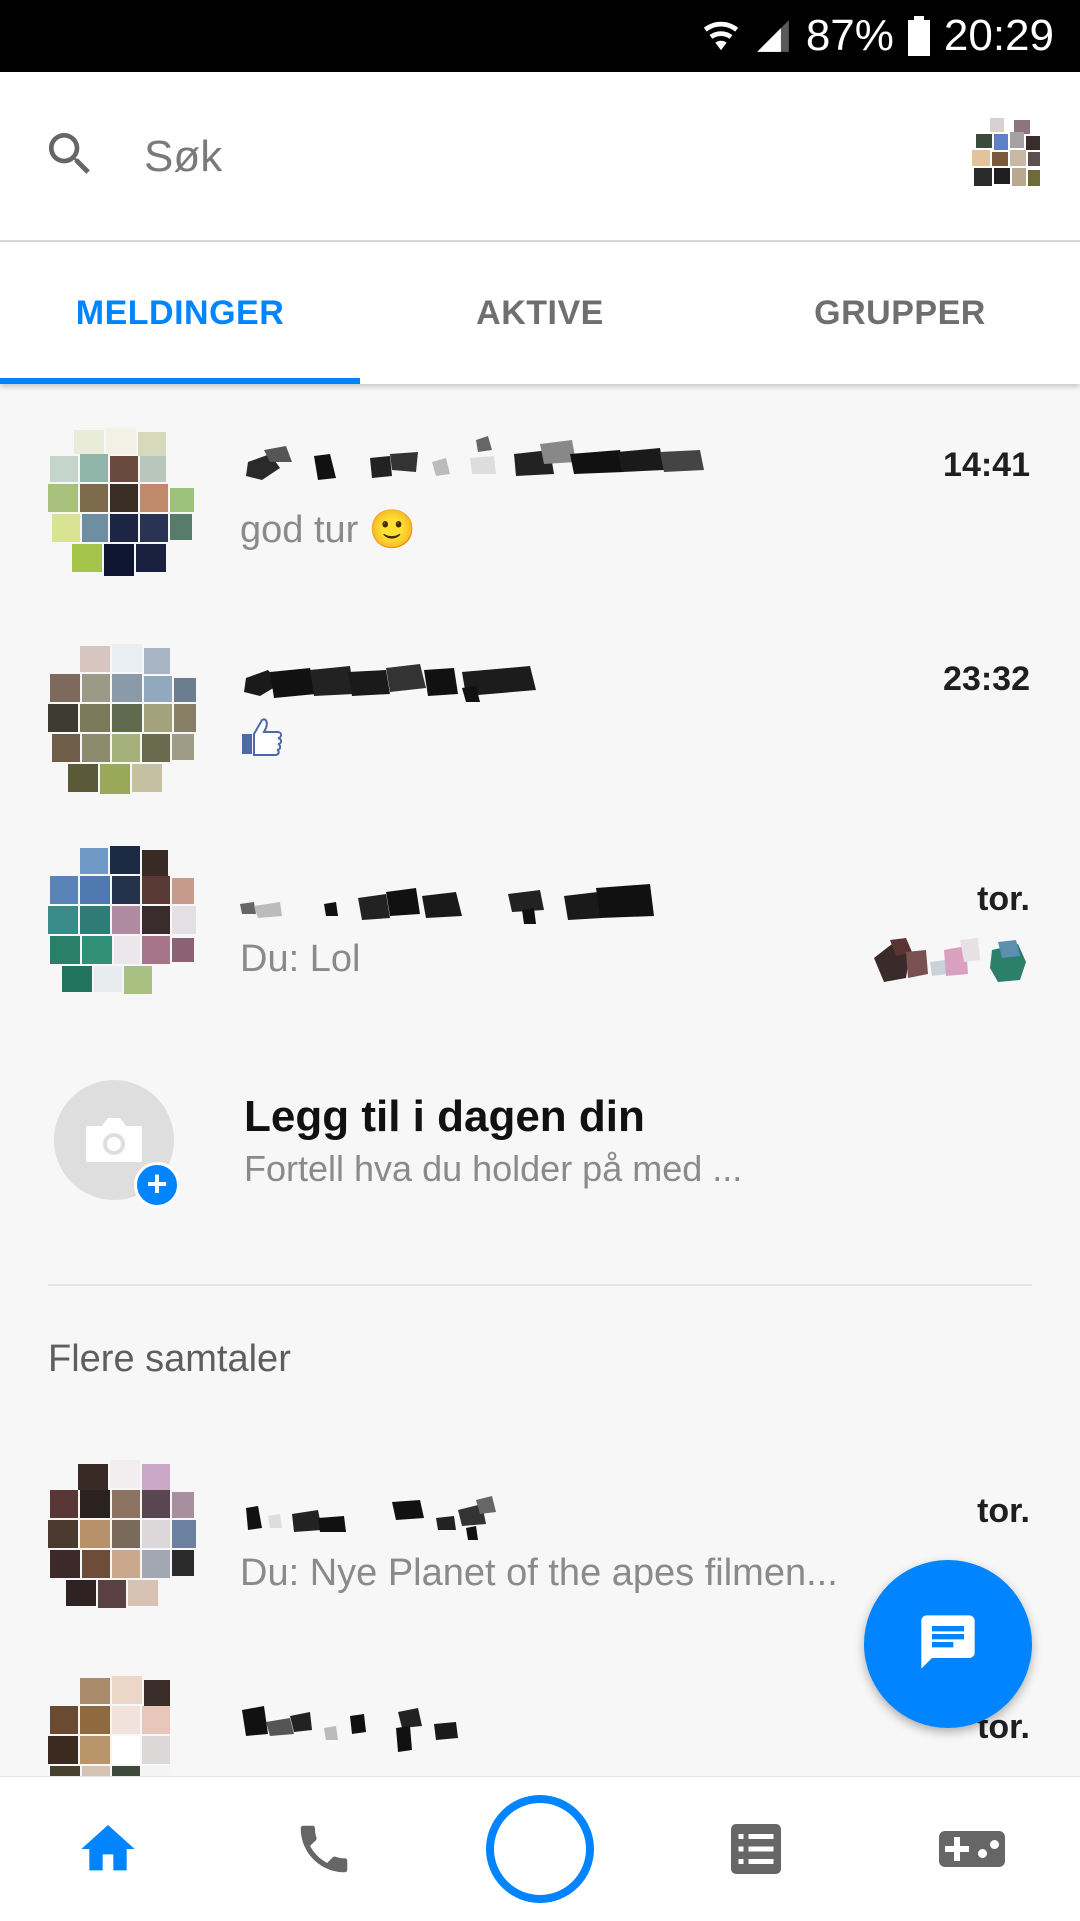 This screenshot has height=1921, width=1080. I want to click on conversation-row: tor. Du: Lol, so click(540, 944).